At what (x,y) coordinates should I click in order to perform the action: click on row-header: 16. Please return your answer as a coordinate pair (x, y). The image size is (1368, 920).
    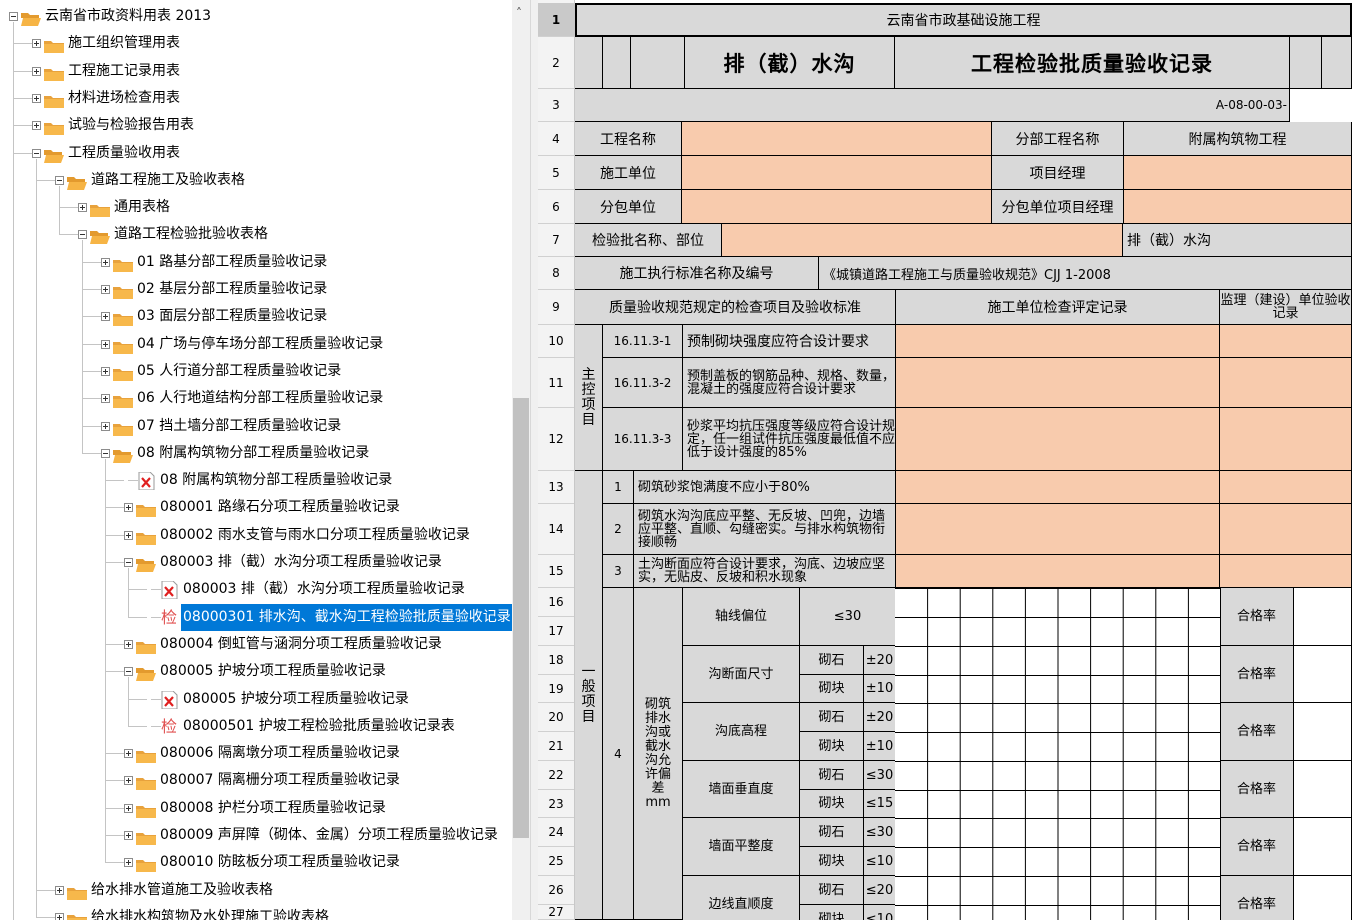
    Looking at the image, I should click on (556, 602).